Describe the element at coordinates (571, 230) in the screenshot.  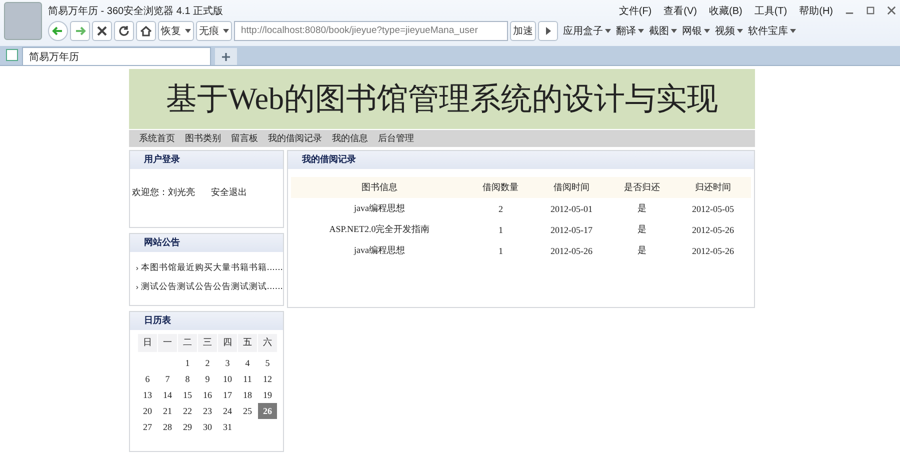
I see `table-cell-text: 2012-05-17` at that location.